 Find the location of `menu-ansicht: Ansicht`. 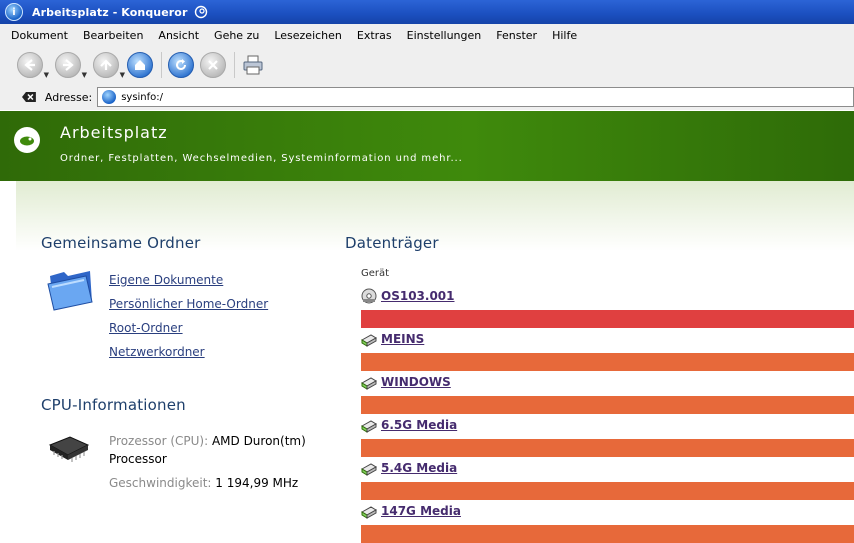

menu-ansicht: Ansicht is located at coordinates (178, 35).